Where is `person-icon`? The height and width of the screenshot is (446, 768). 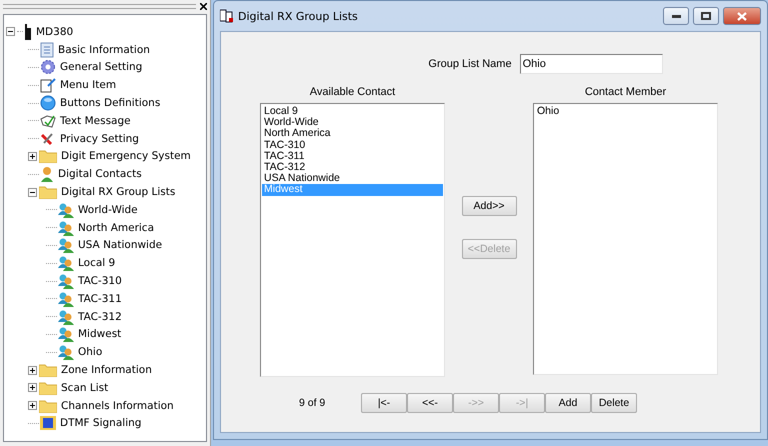 person-icon is located at coordinates (47, 174).